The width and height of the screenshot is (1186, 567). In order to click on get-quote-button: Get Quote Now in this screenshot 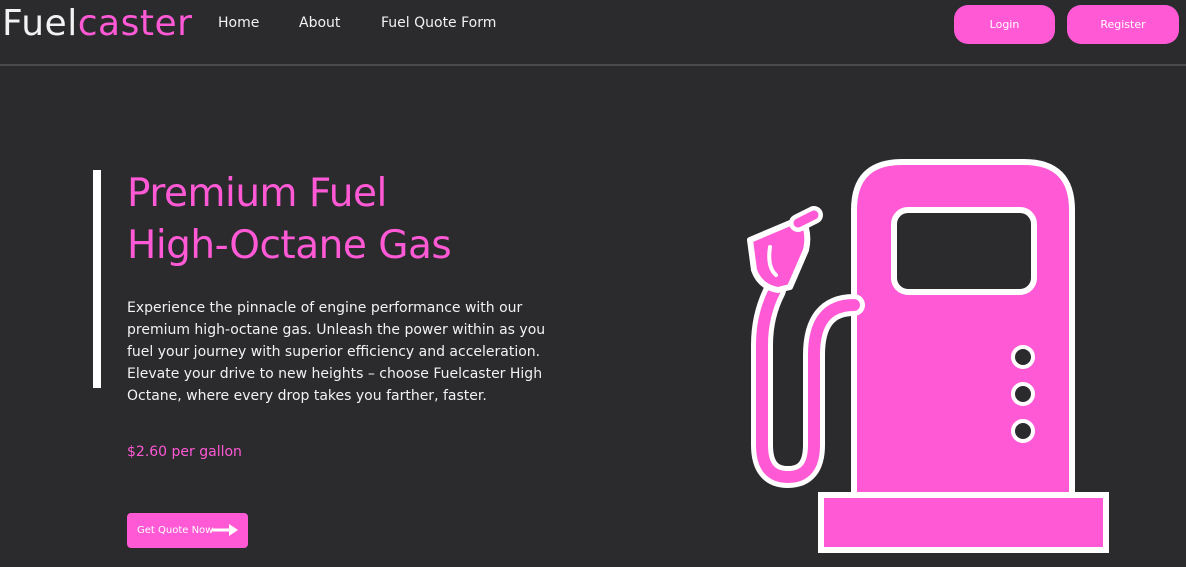, I will do `click(187, 530)`.